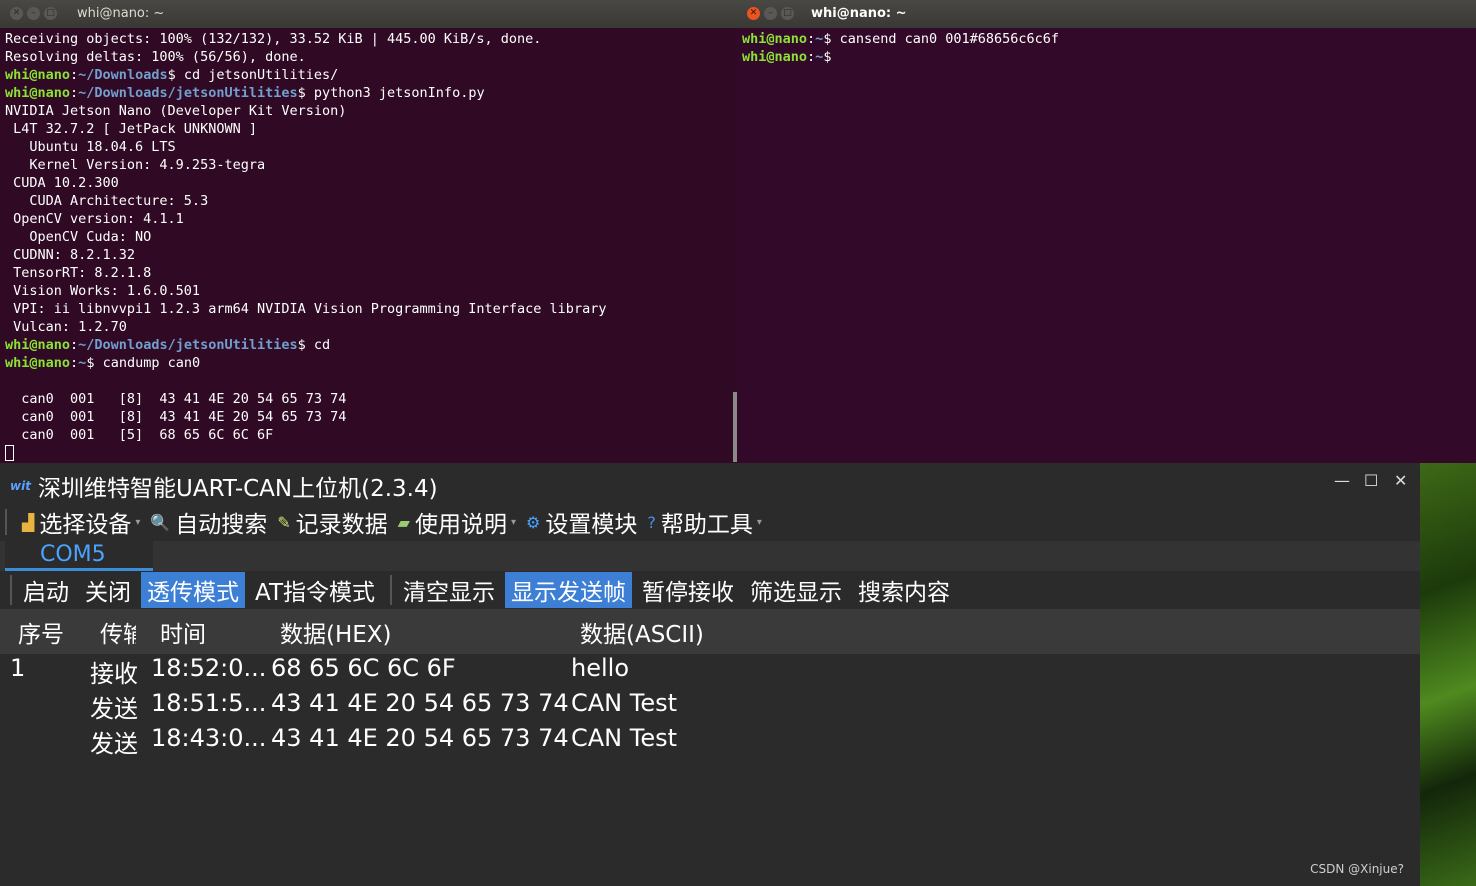 This screenshot has width=1476, height=886. What do you see at coordinates (139, 435) in the screenshot?
I see `terminal-line: can0 001 [5] 68 65 6C 6C 6F` at bounding box center [139, 435].